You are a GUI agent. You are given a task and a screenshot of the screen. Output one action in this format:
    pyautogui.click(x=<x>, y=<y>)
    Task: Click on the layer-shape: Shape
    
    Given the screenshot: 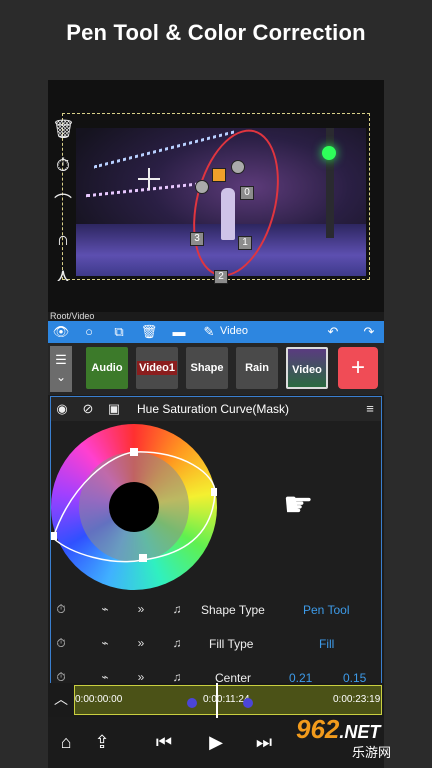 What is the action you would take?
    pyautogui.click(x=207, y=368)
    